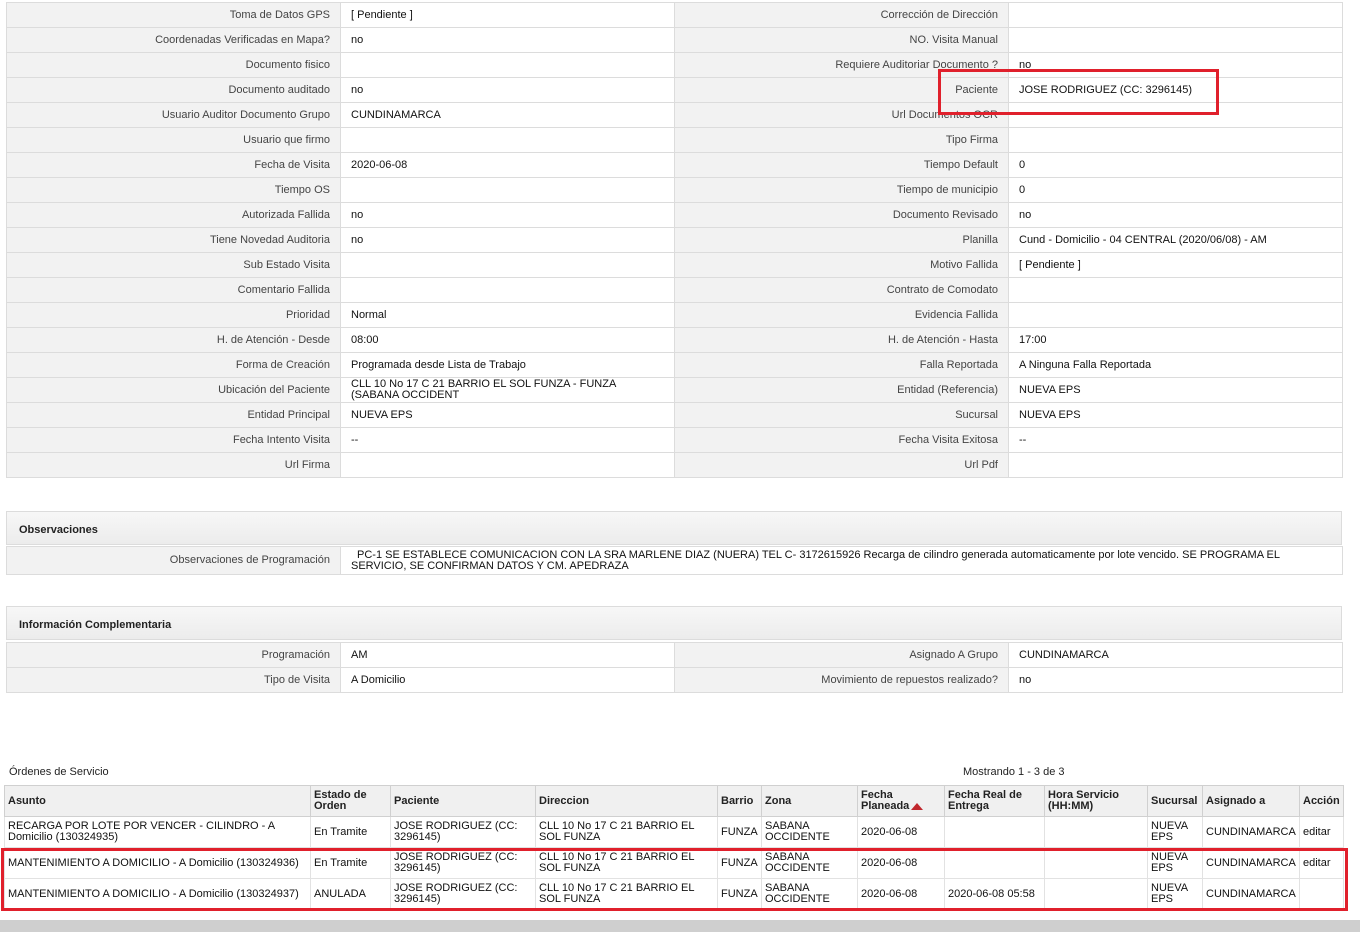  I want to click on field-label: Tipo Firma, so click(841, 140).